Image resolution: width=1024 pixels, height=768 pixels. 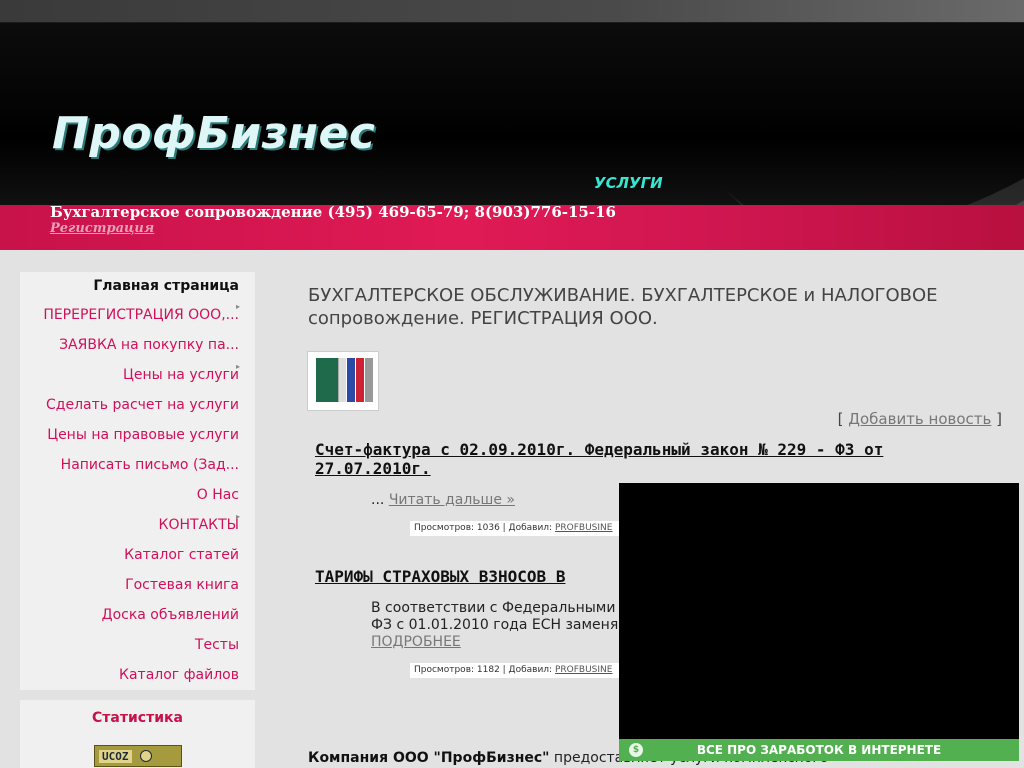 What do you see at coordinates (137, 555) in the screenshot?
I see `sidebar-item-articles: Каталог статей` at bounding box center [137, 555].